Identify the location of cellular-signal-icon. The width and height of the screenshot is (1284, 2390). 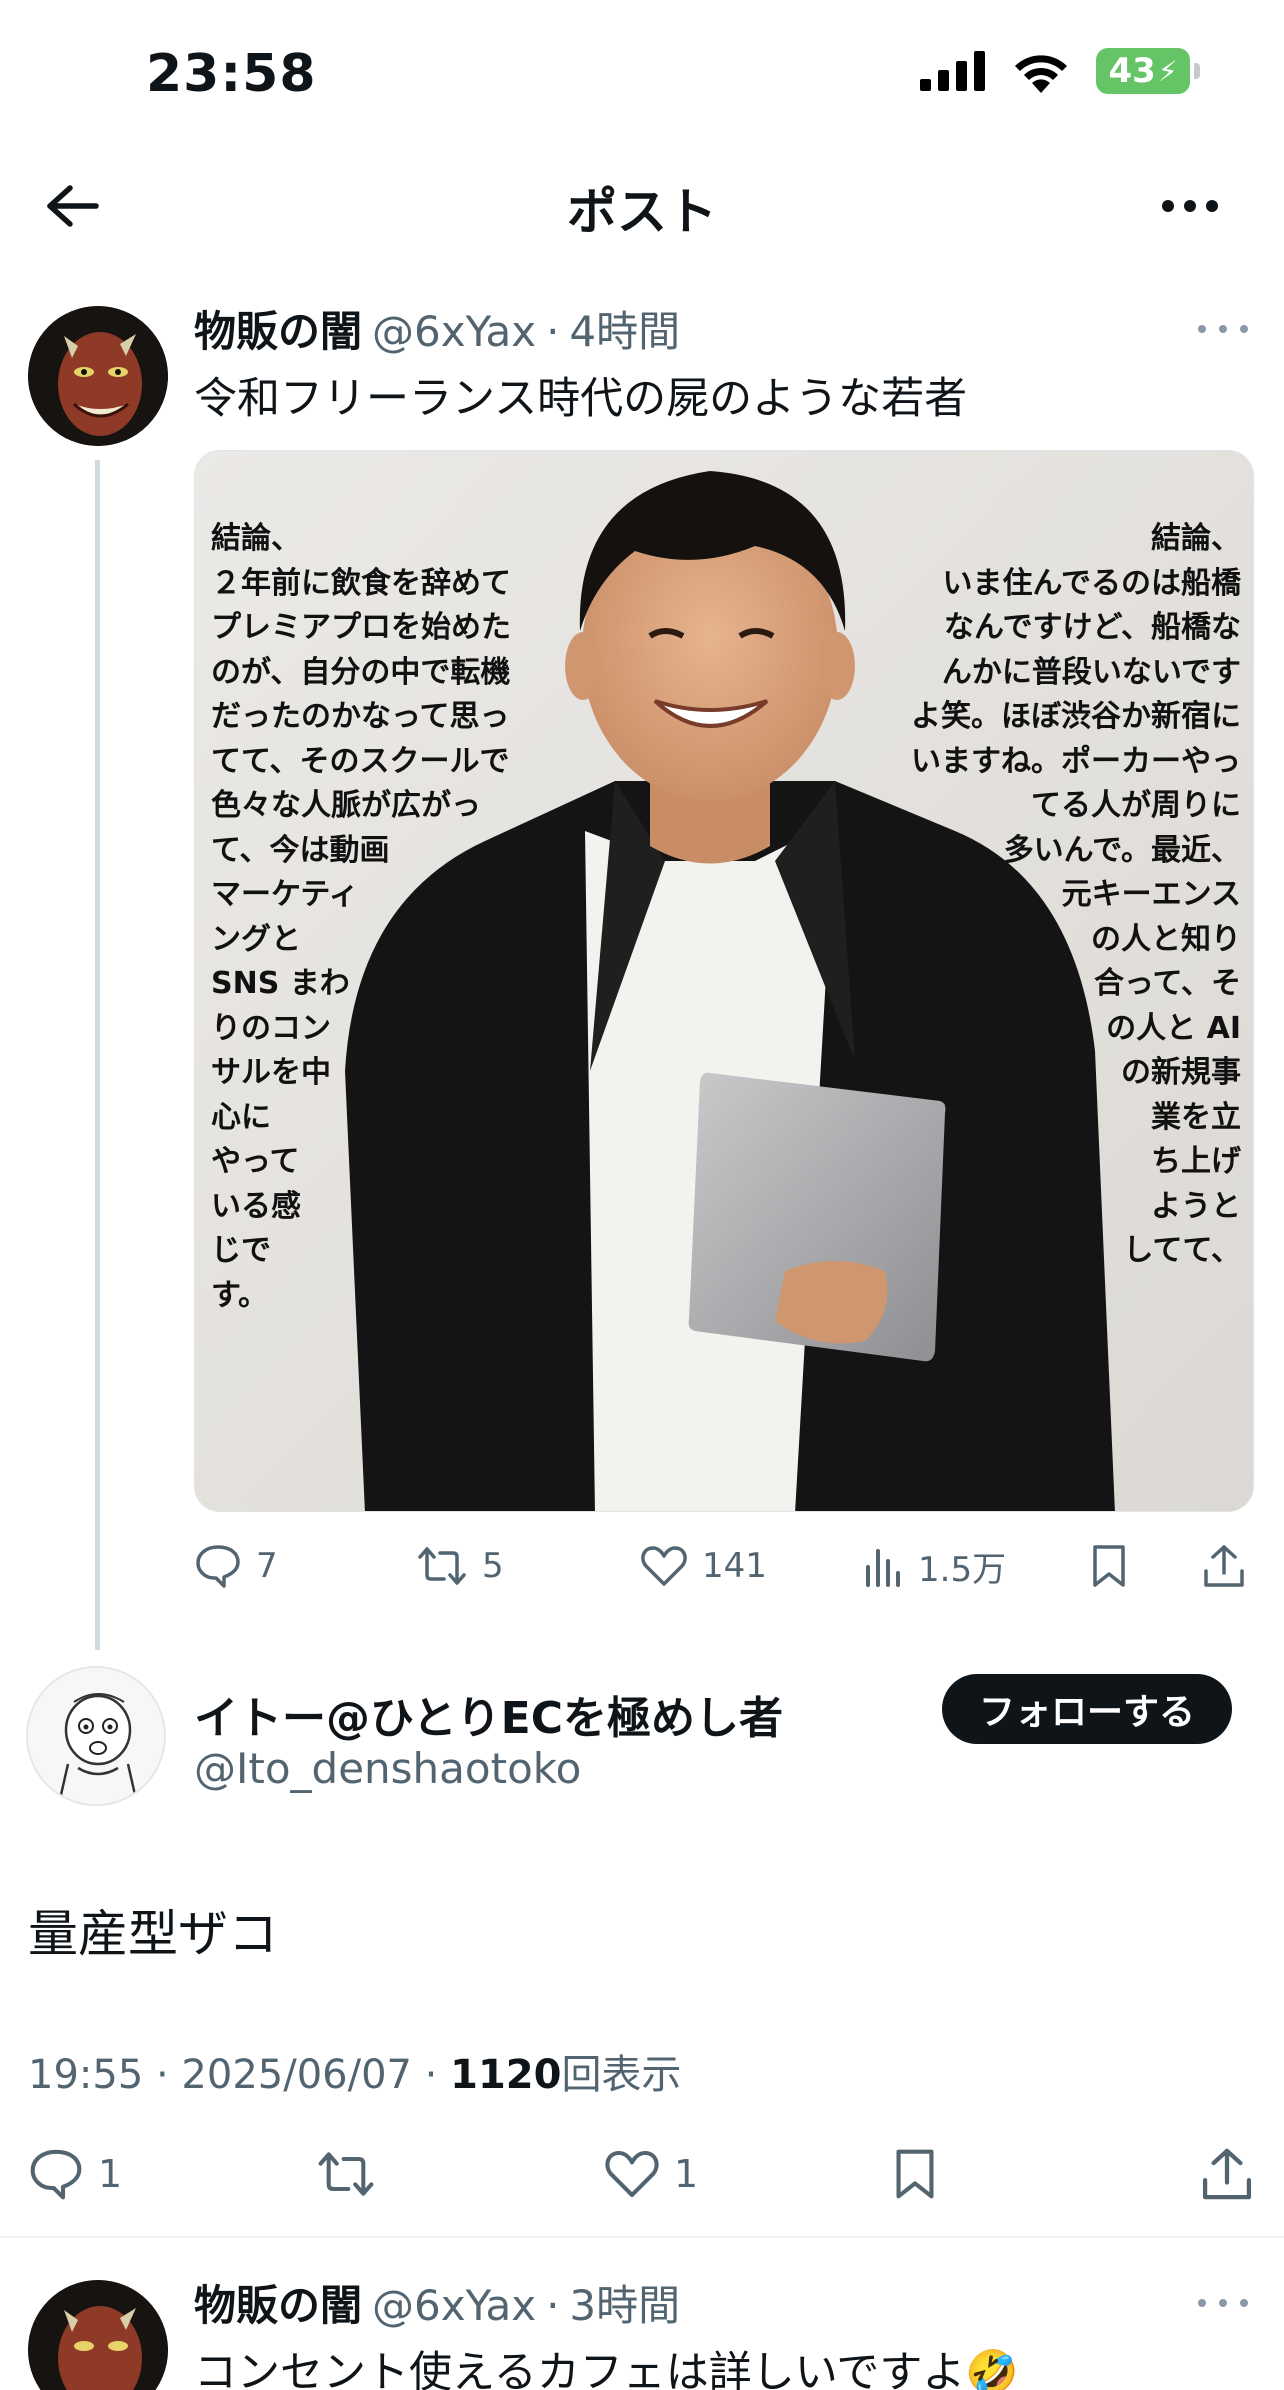
(952, 71).